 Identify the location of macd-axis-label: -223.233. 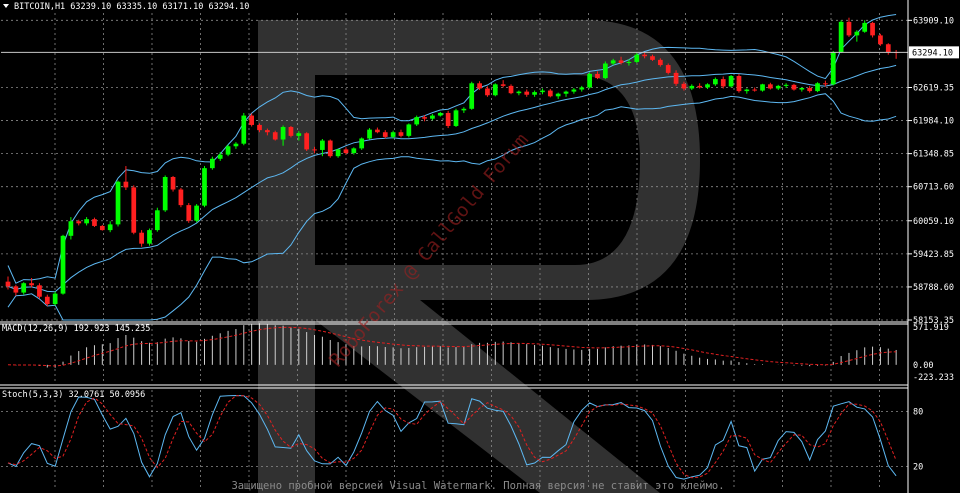
(933, 378).